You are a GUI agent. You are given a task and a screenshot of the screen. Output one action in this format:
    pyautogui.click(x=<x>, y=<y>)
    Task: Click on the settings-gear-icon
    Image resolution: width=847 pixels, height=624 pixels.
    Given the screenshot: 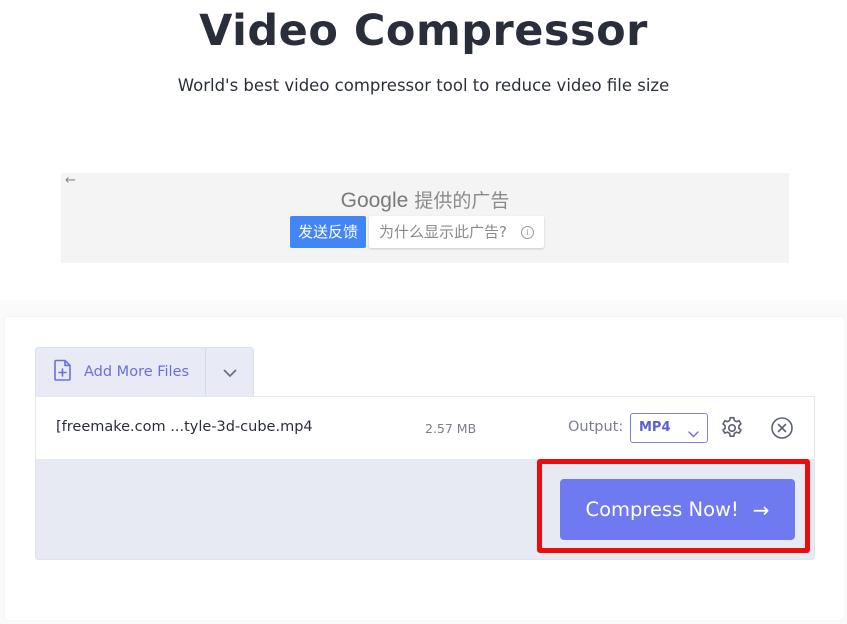 What is the action you would take?
    pyautogui.click(x=732, y=430)
    